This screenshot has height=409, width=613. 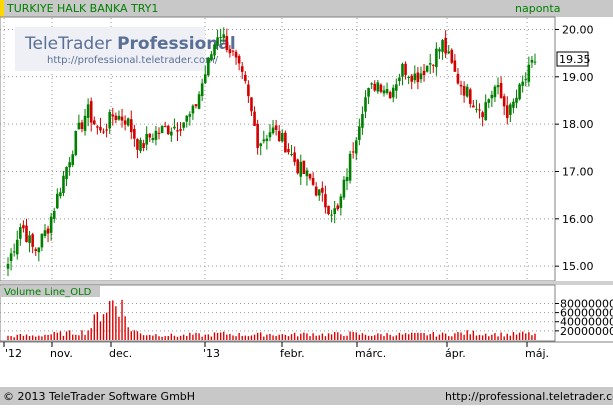 I want to click on price-tick-label: 15.00, so click(x=578, y=266).